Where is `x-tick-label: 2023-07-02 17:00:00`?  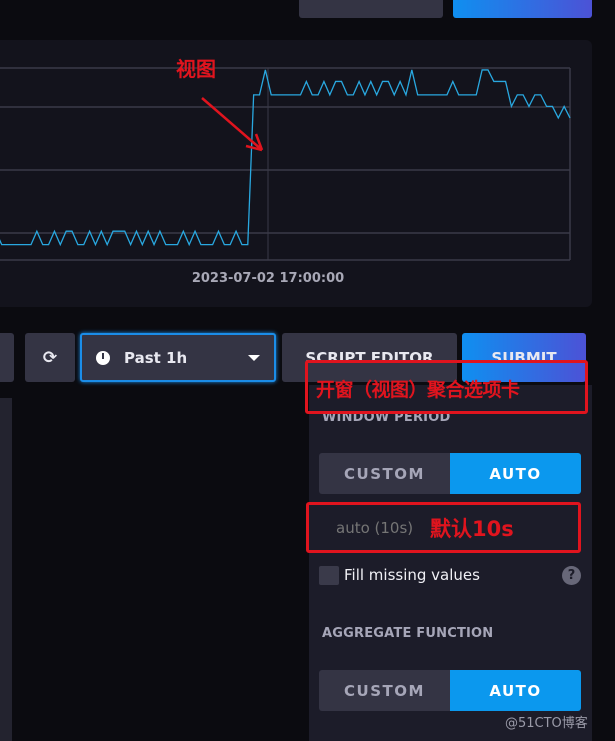
x-tick-label: 2023-07-02 17:00:00 is located at coordinates (268, 278).